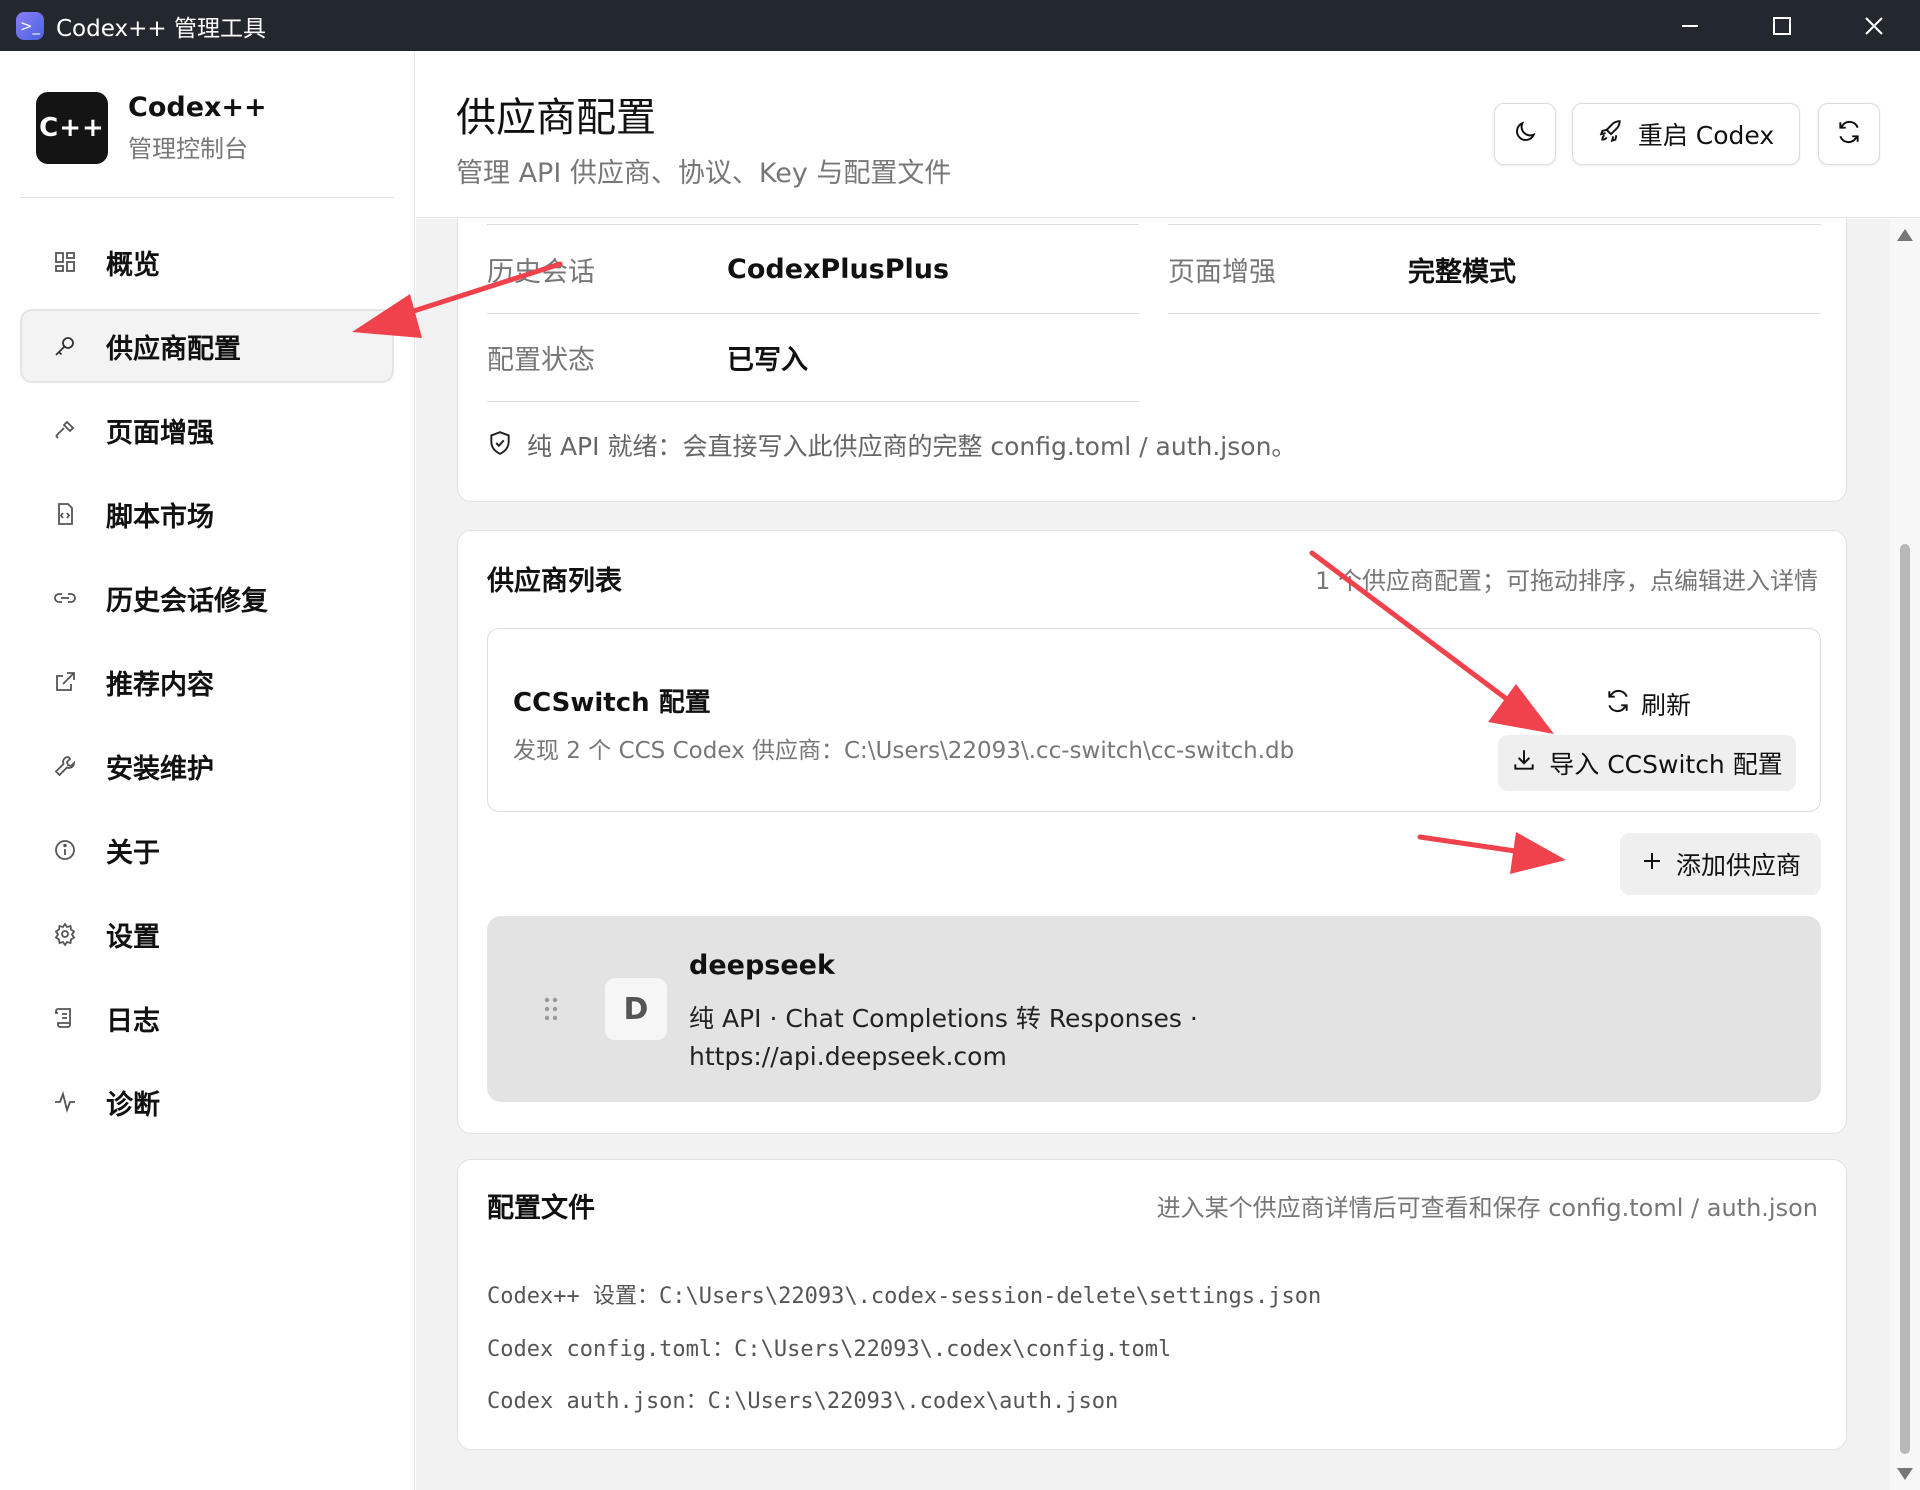 This screenshot has width=1920, height=1490. What do you see at coordinates (65, 682) in the screenshot?
I see `external-link-icon` at bounding box center [65, 682].